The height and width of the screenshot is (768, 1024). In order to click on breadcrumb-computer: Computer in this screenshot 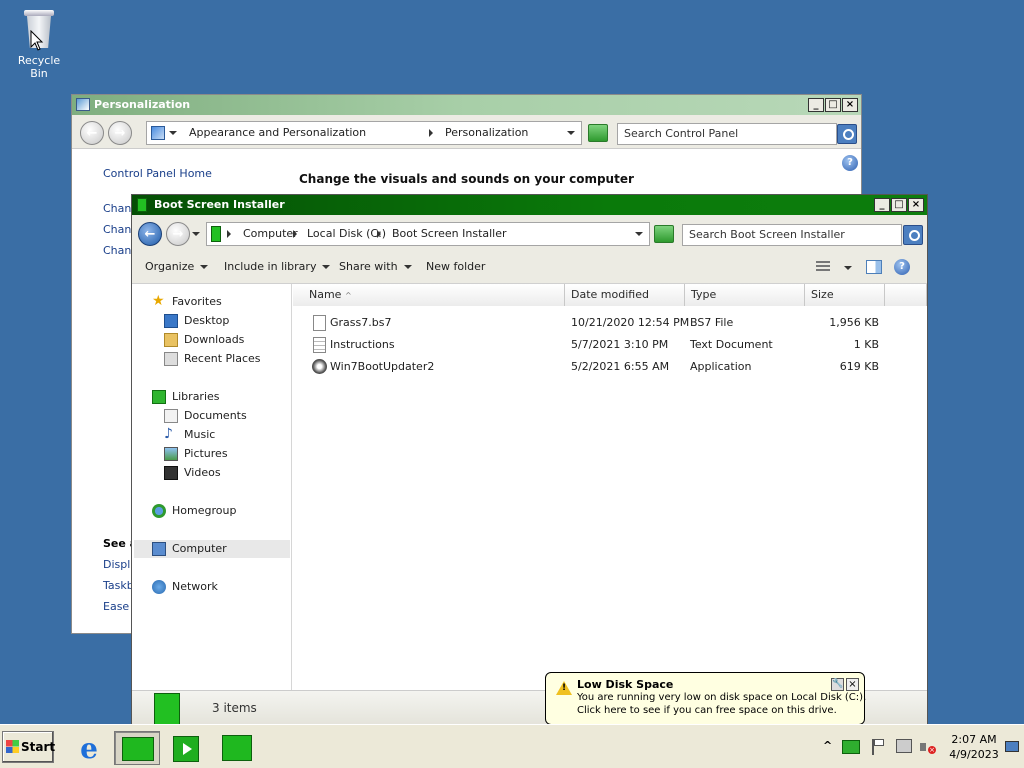, I will do `click(270, 234)`.